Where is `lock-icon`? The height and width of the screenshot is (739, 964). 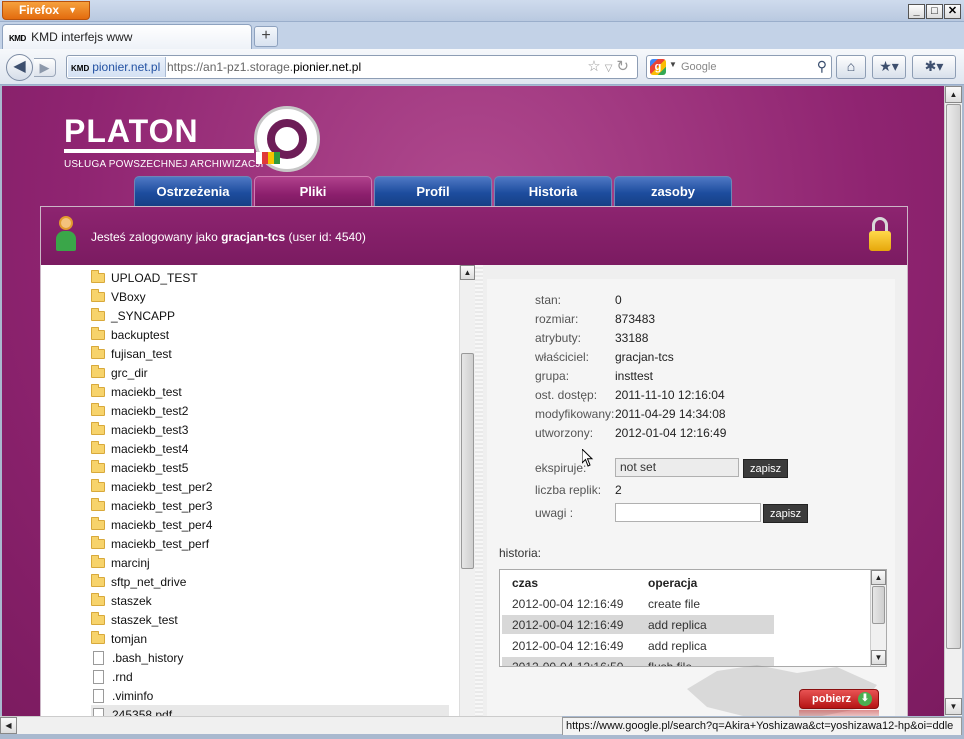
lock-icon is located at coordinates (880, 234).